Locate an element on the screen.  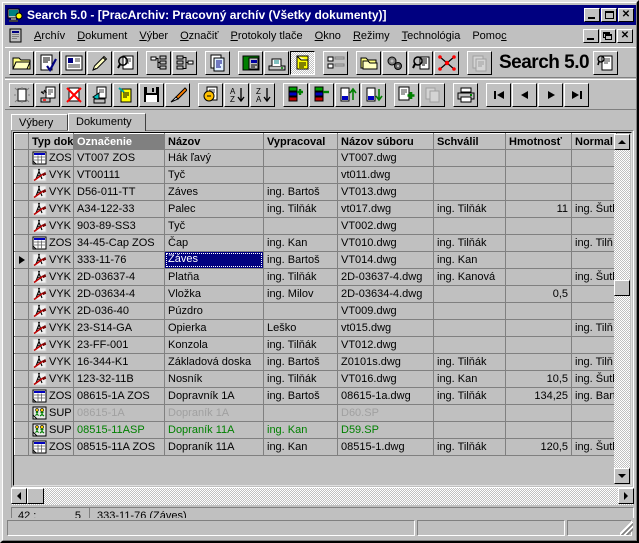
scroll-right-button is located at coordinates (626, 496).